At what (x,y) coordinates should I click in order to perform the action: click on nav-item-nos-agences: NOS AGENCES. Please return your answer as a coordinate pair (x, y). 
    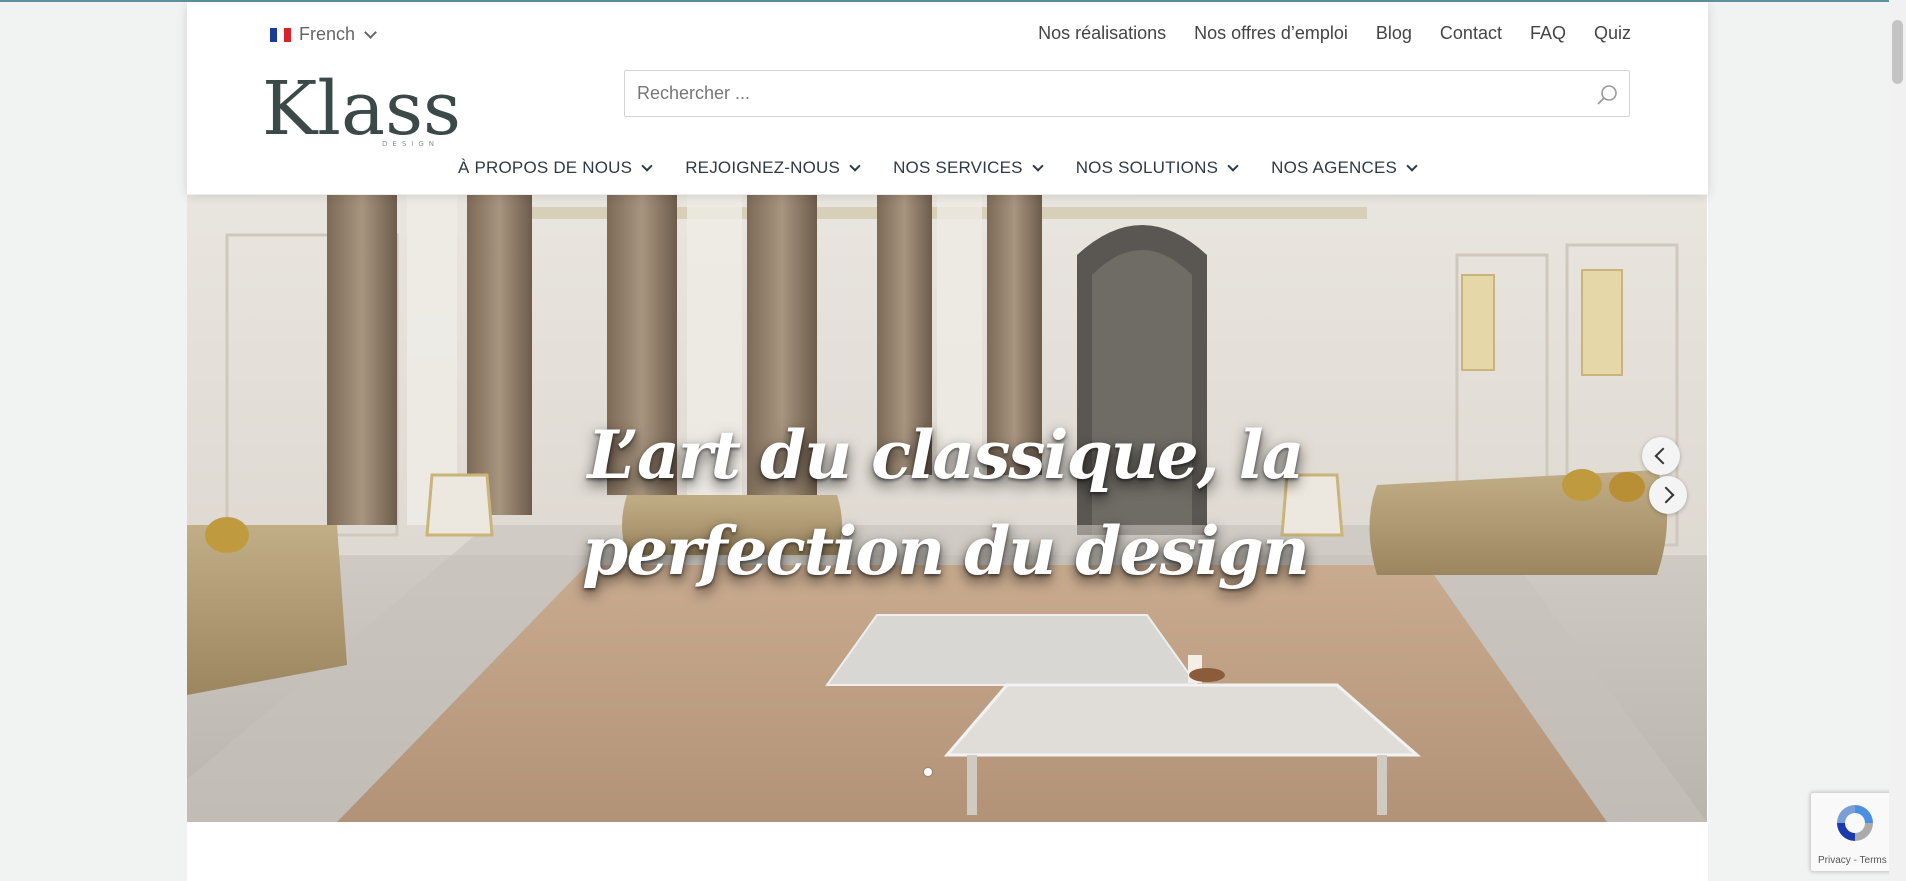
    Looking at the image, I should click on (1344, 168).